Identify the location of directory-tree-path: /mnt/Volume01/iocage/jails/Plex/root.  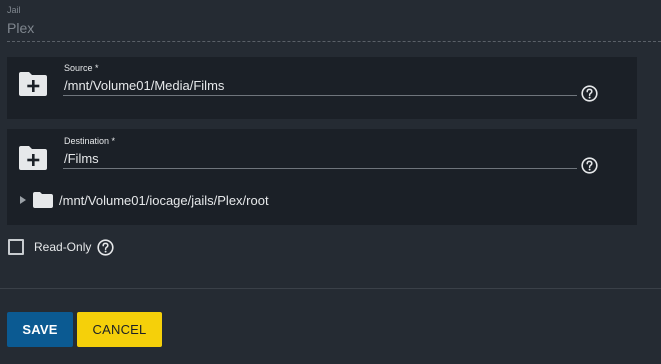
(164, 200).